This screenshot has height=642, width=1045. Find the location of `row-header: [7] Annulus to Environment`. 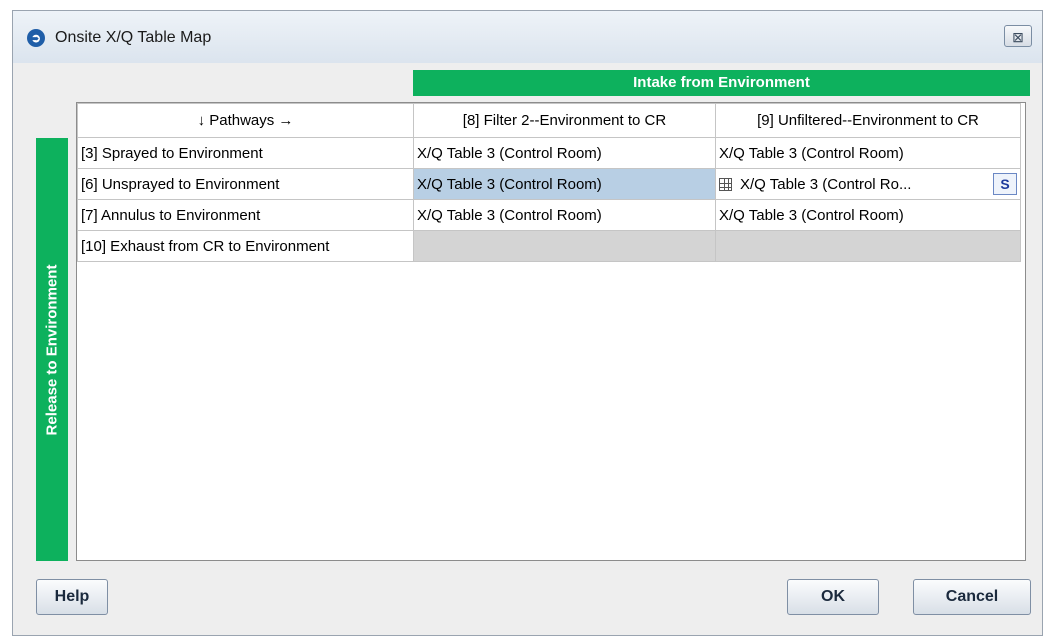

row-header: [7] Annulus to Environment is located at coordinates (245, 215).